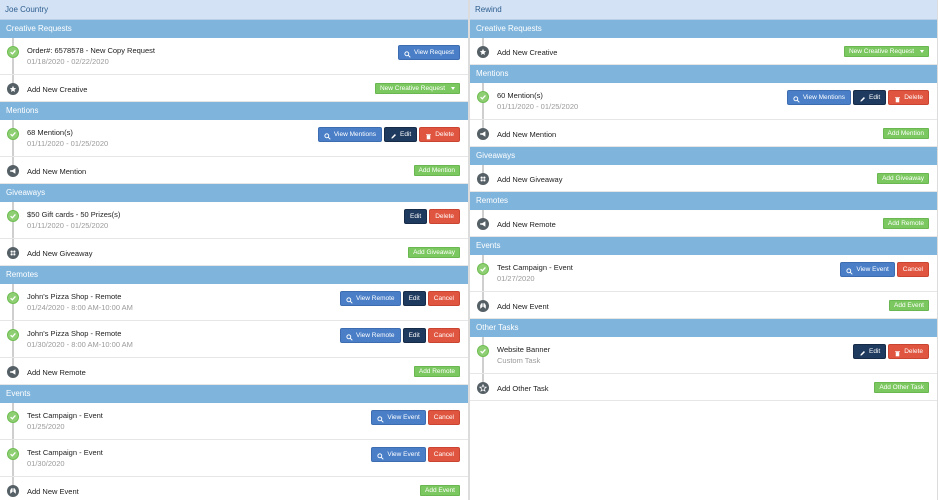 Image resolution: width=938 pixels, height=500 pixels. Describe the element at coordinates (703, 156) in the screenshot. I see `section-giveaways: Giveaways` at that location.